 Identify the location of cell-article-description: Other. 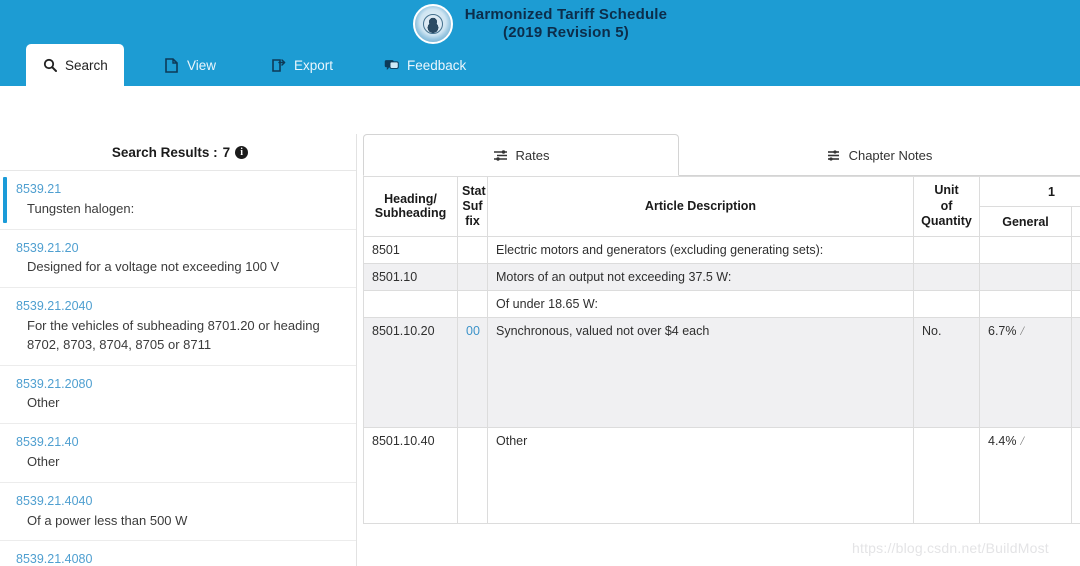
(700, 475).